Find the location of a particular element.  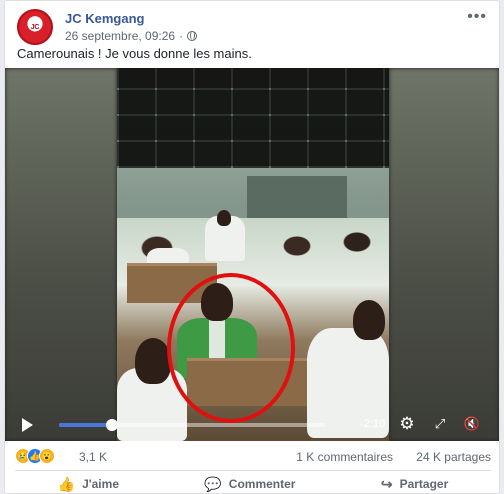

comments-count: 1 K commentaires is located at coordinates (344, 457).